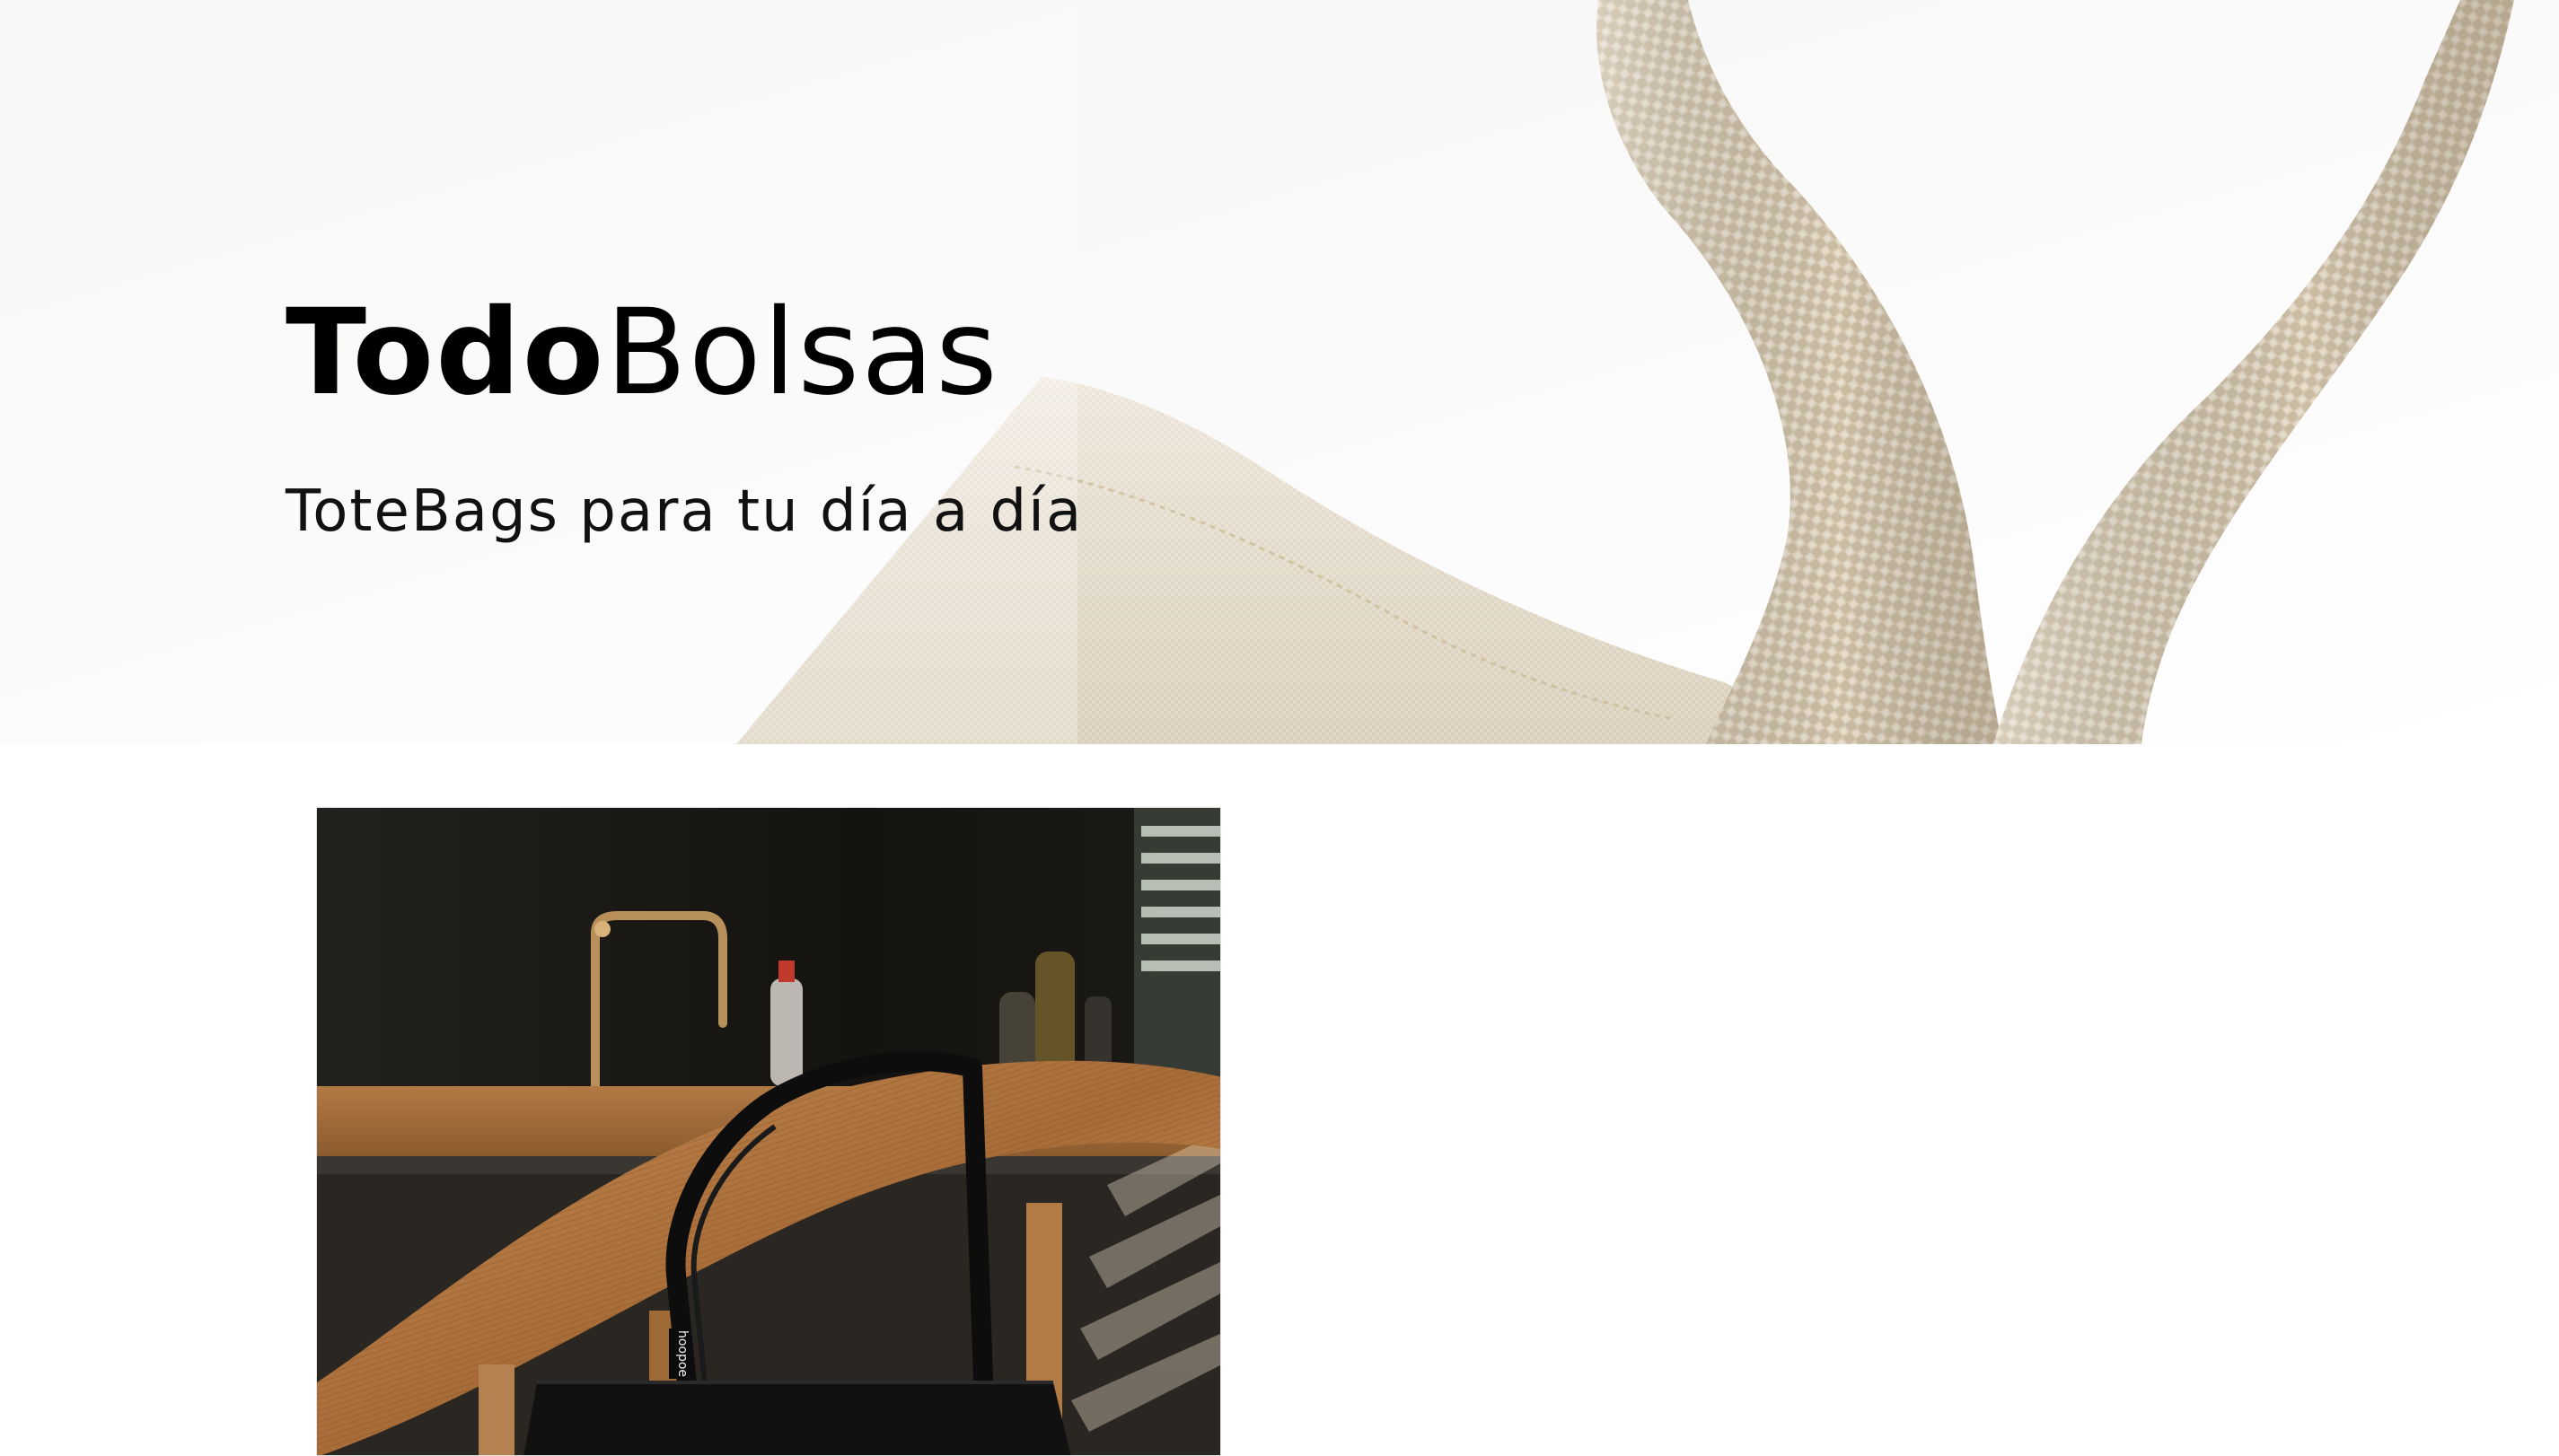 The image size is (2559, 1456). I want to click on site-title-light: Bolsas, so click(802, 353).